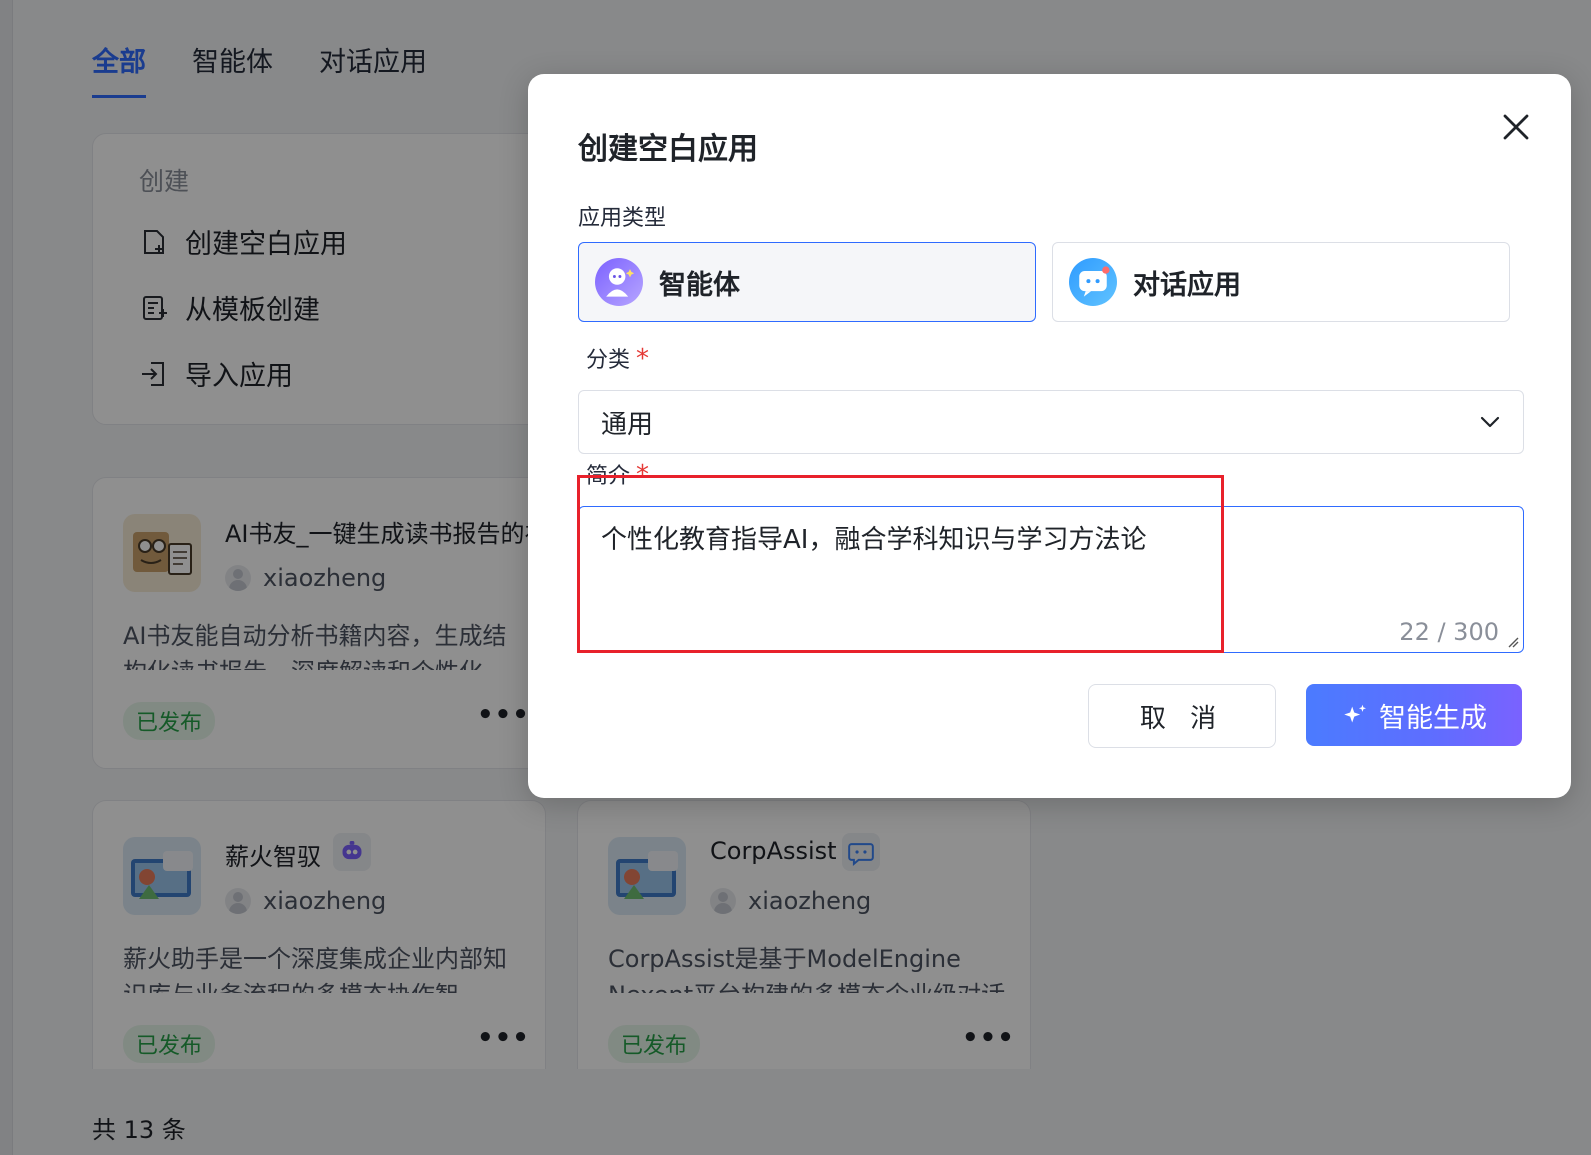  What do you see at coordinates (1513, 642) in the screenshot?
I see `resize-handle-icon` at bounding box center [1513, 642].